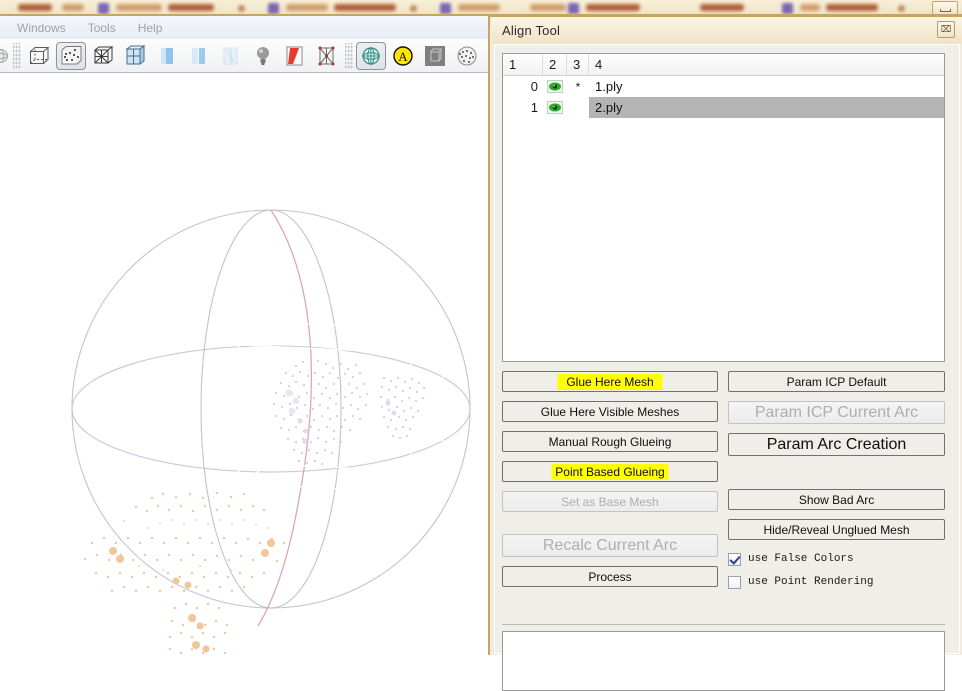  I want to click on point-cloud-box-icon, so click(71, 55).